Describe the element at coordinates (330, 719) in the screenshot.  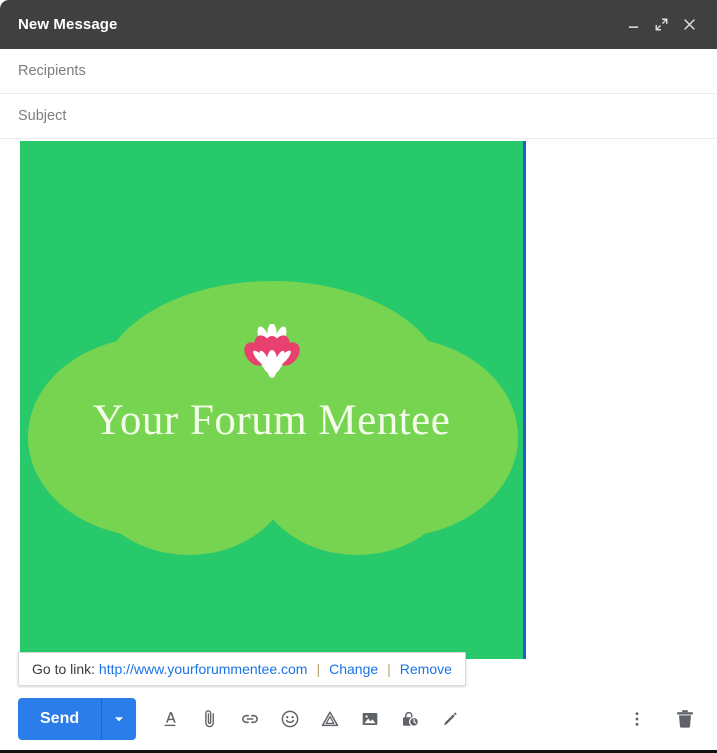
I see `insert-drive-file-icon` at that location.